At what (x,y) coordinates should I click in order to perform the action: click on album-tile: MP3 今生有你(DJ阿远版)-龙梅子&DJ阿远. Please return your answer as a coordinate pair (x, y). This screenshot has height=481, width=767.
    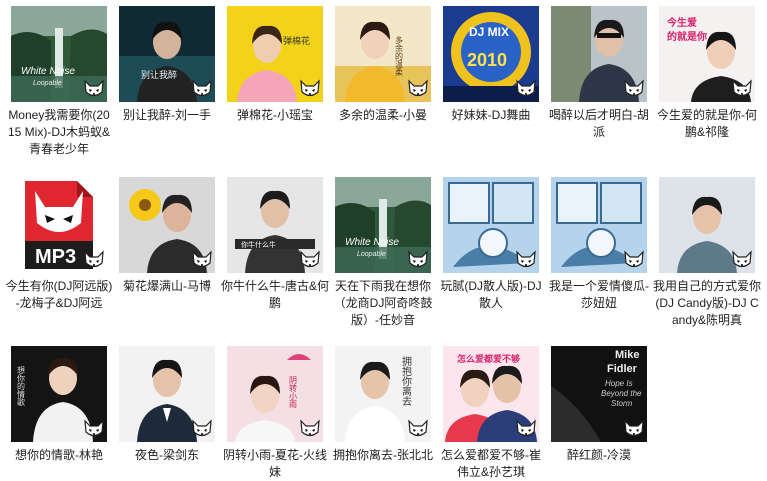
    Looking at the image, I should click on (59, 244).